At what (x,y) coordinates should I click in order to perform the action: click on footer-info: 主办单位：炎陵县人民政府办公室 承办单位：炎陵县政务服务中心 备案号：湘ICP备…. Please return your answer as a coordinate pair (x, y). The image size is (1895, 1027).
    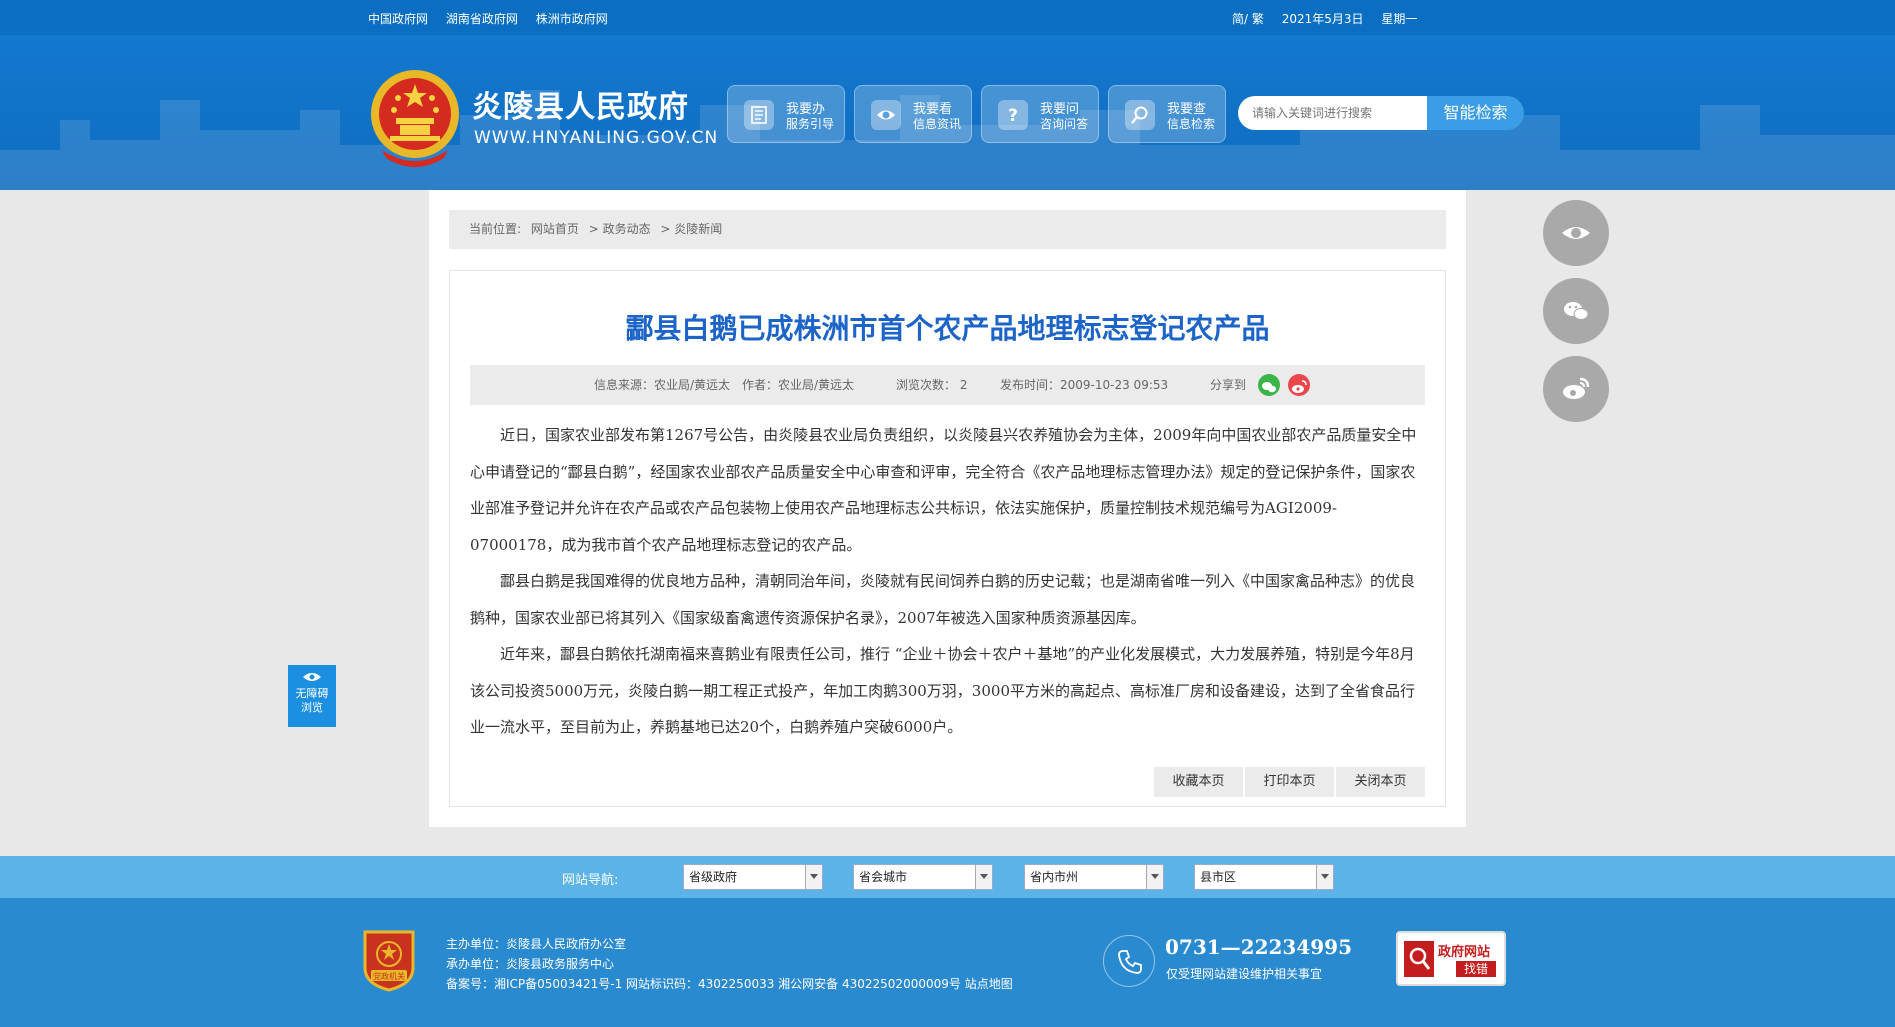
    Looking at the image, I should click on (729, 964).